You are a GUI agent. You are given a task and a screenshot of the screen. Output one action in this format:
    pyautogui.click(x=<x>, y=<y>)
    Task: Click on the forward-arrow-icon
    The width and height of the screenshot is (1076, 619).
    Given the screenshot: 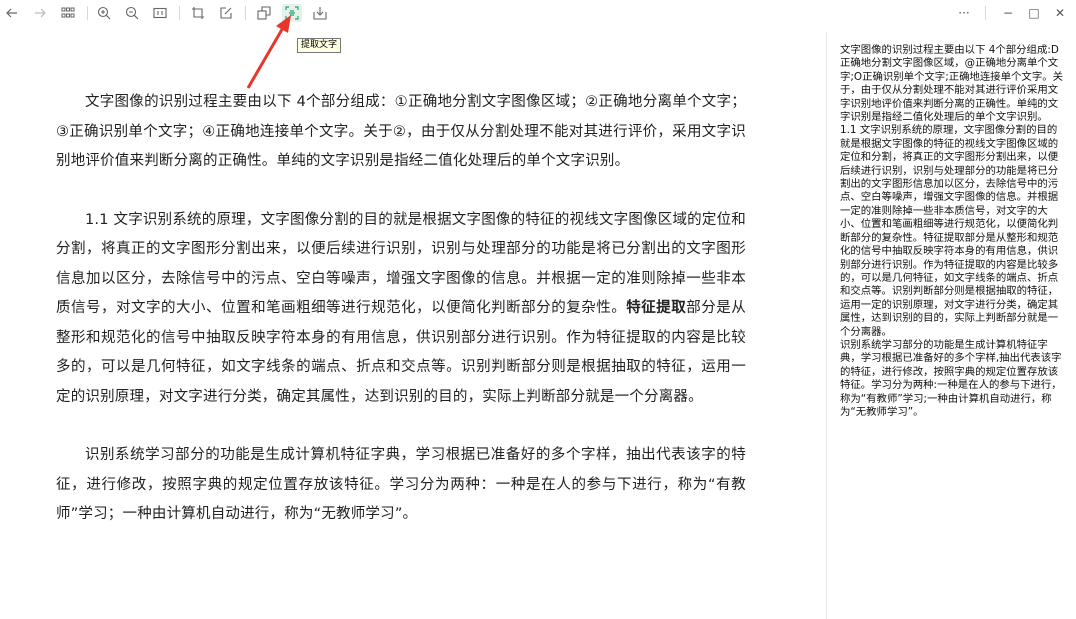 What is the action you would take?
    pyautogui.click(x=40, y=13)
    